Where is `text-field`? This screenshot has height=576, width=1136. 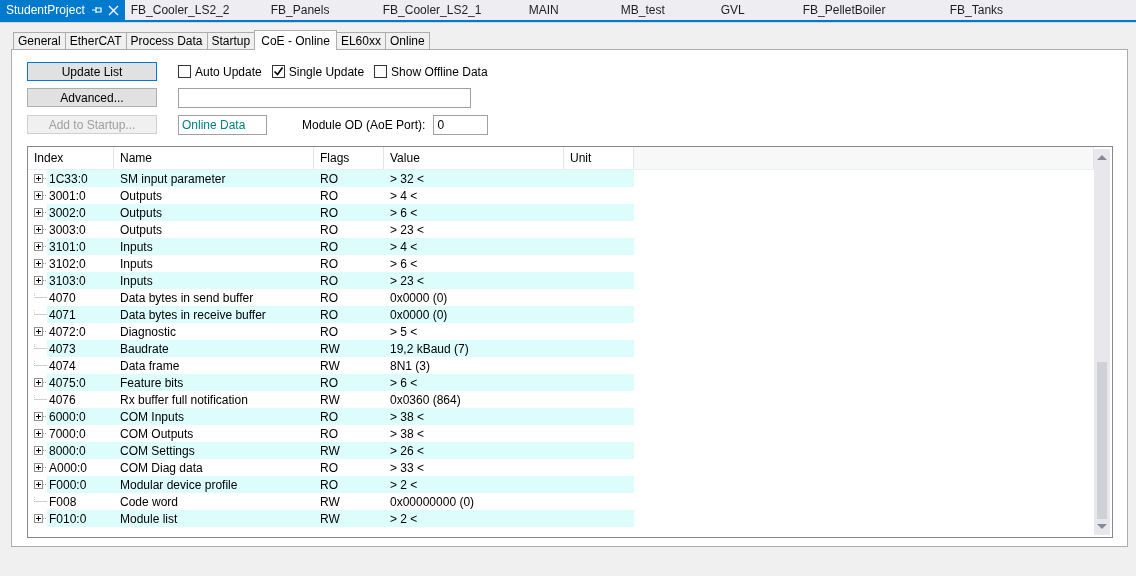
text-field is located at coordinates (324, 98).